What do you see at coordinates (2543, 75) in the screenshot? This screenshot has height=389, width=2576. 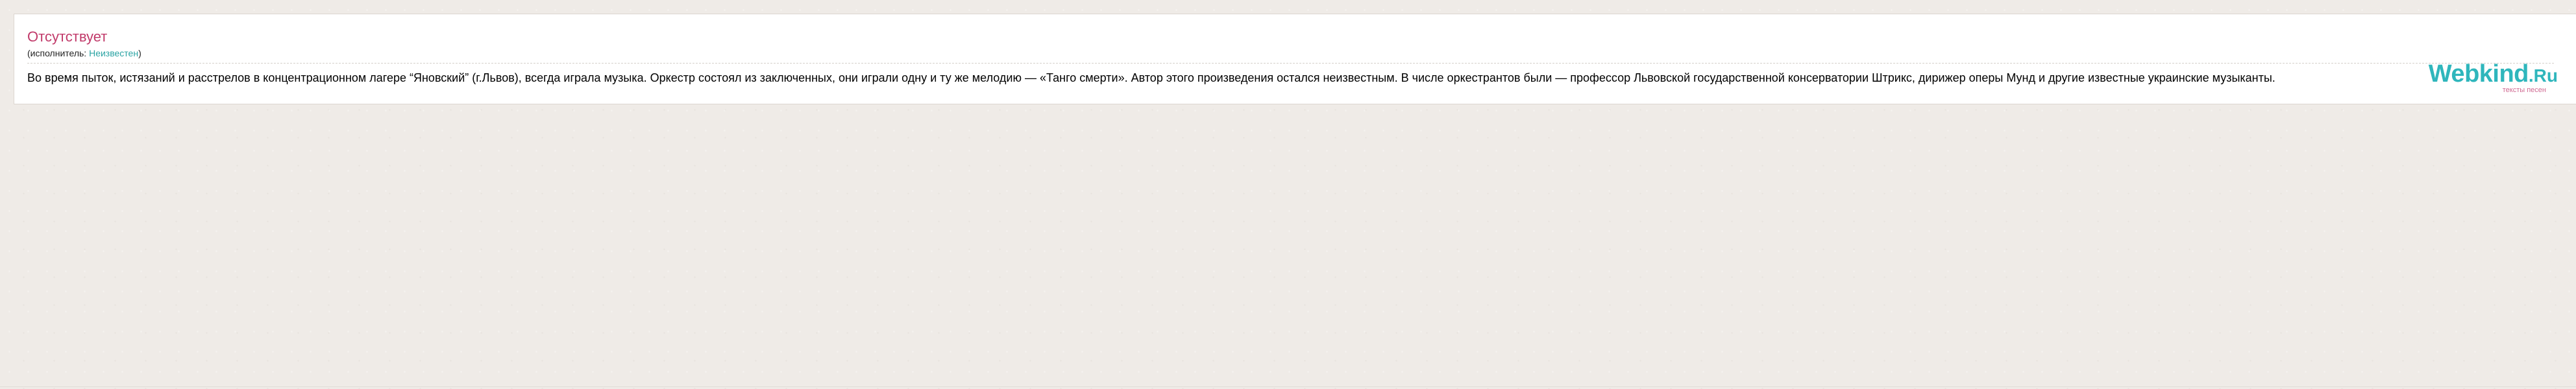 I see `logo-tld: .Ru` at bounding box center [2543, 75].